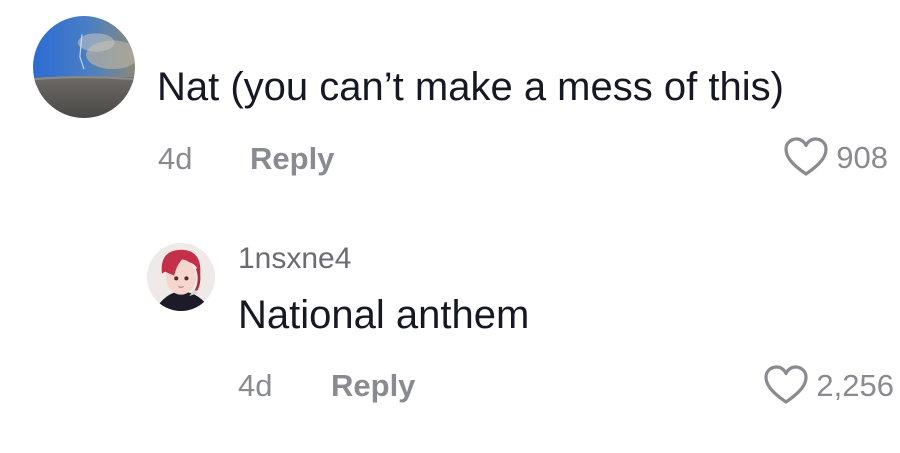 This screenshot has height=453, width=900. Describe the element at coordinates (855, 385) in the screenshot. I see `reply-like-count: 2,256` at that location.